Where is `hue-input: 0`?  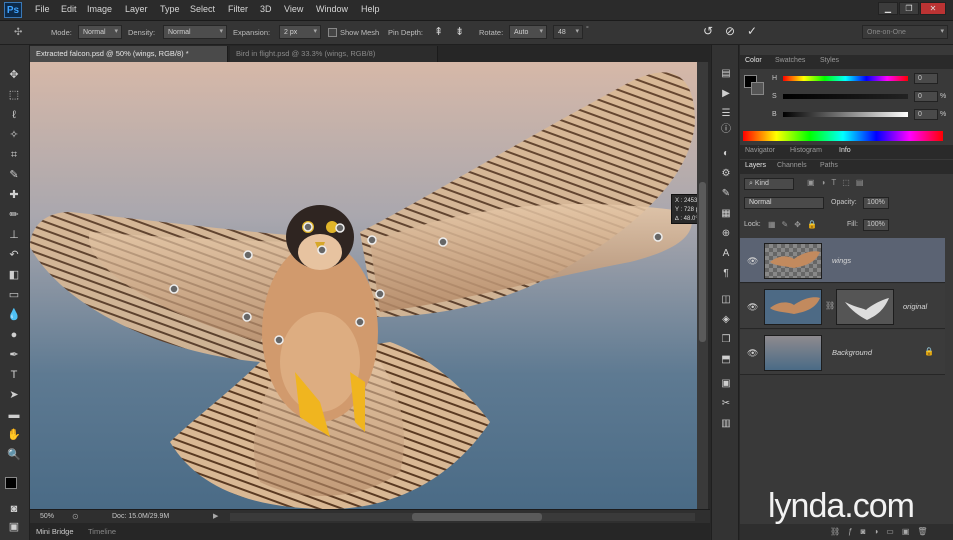
hue-input: 0 is located at coordinates (926, 78).